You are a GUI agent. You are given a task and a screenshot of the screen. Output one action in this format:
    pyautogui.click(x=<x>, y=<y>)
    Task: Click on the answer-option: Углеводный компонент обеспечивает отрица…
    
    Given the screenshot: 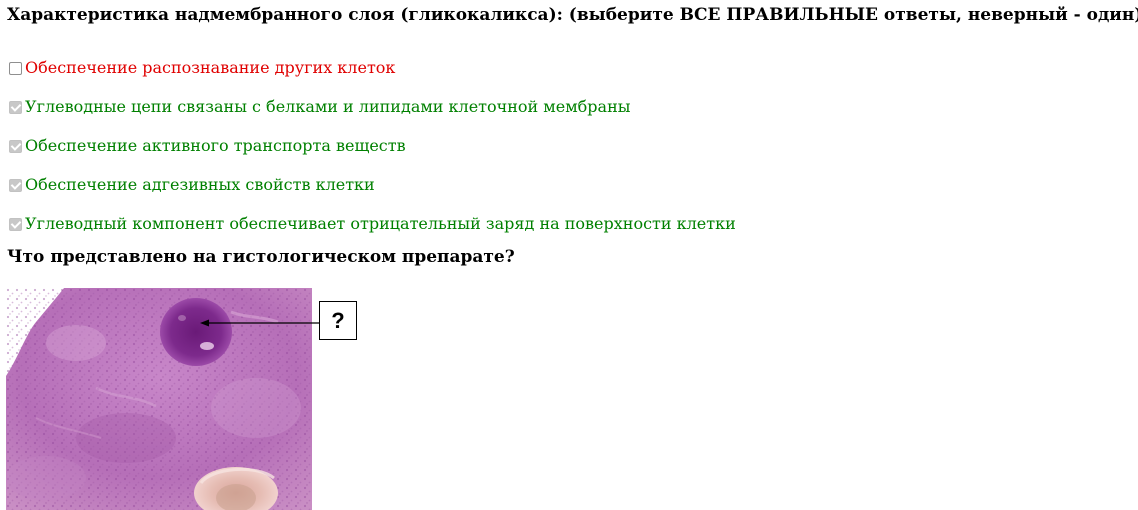 What is the action you would take?
    pyautogui.click(x=372, y=223)
    